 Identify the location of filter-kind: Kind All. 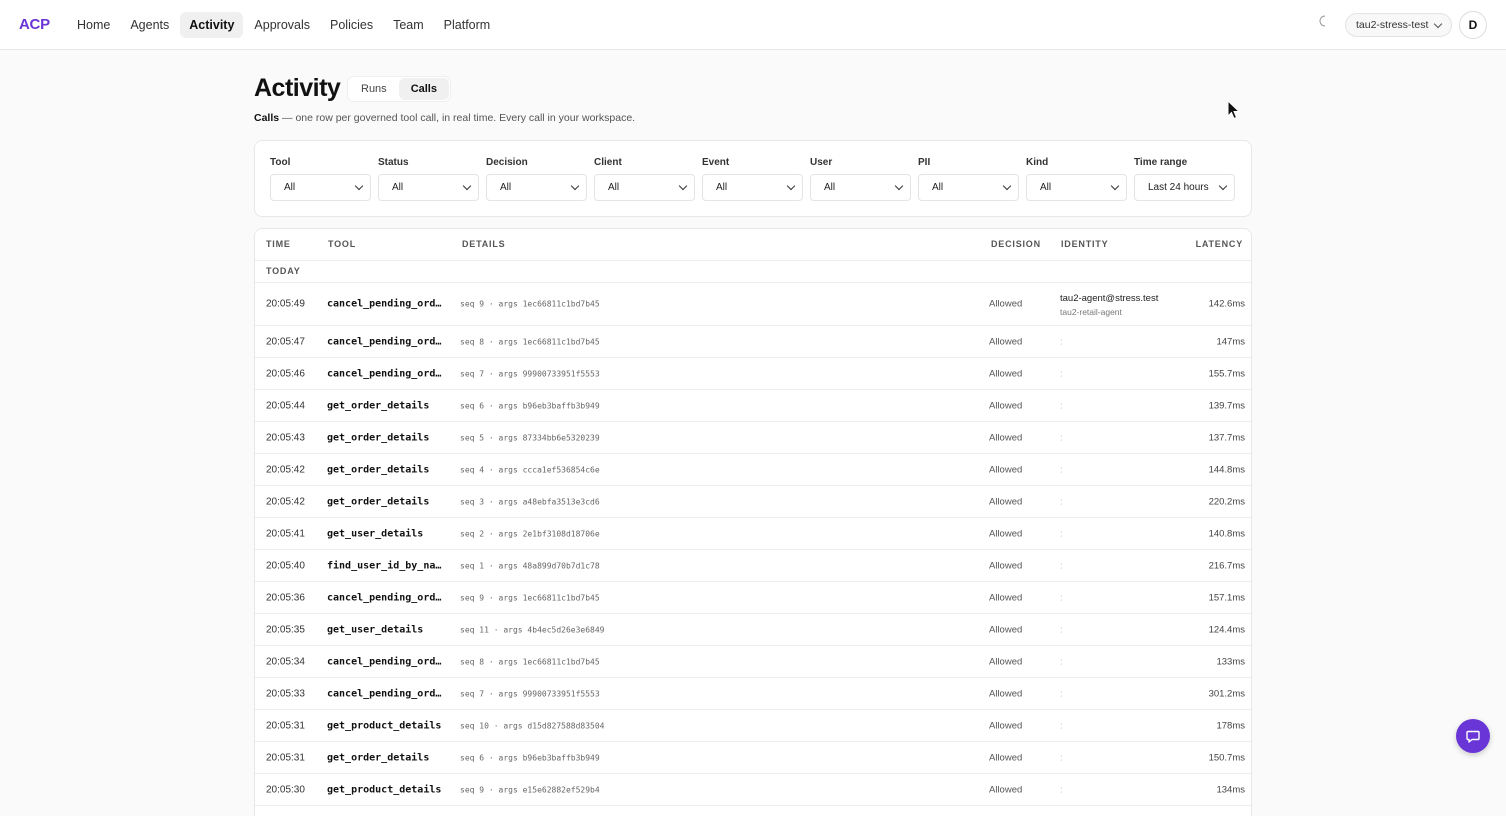
(1076, 179).